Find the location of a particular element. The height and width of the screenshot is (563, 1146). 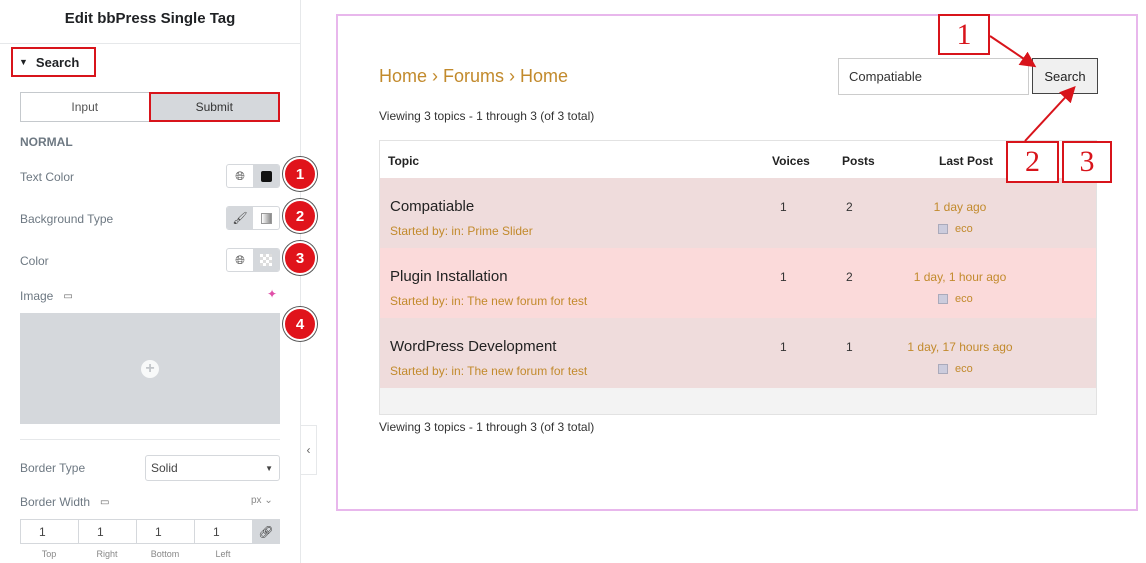

step-badge-4: 4 is located at coordinates (300, 324).